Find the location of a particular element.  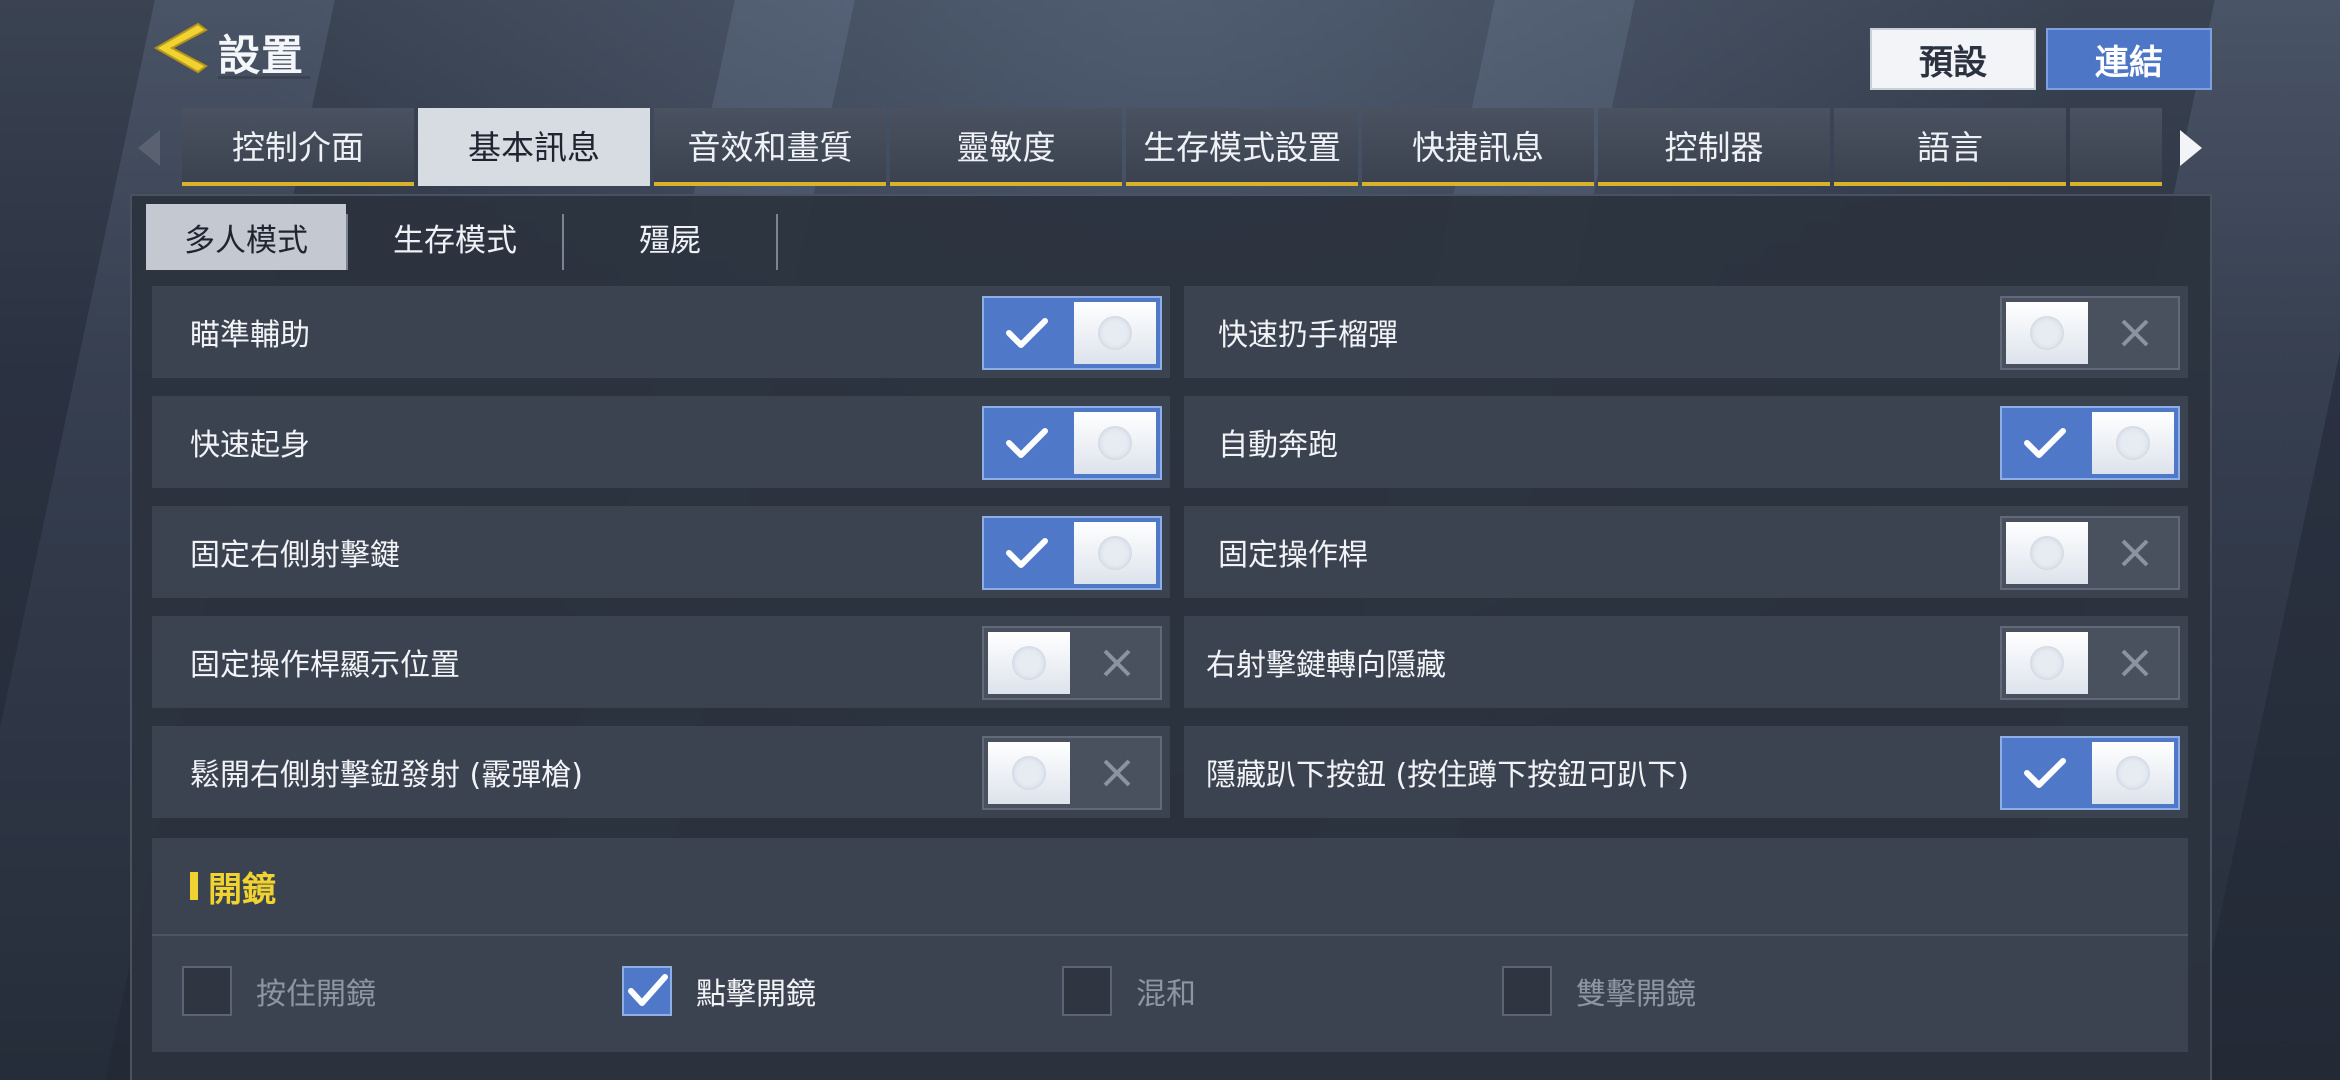

subtab-multiplayer: 多人模式 is located at coordinates (246, 237).